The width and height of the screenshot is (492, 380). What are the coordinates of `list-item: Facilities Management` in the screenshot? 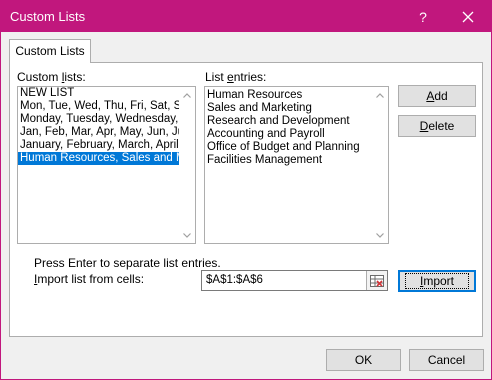 It's located at (288, 160).